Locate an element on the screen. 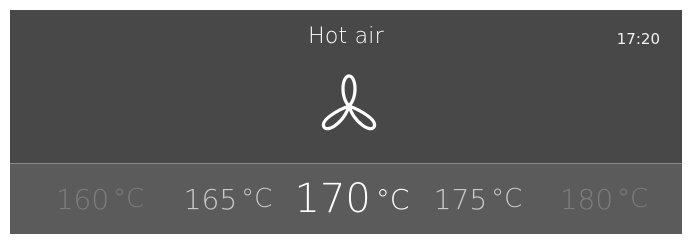 The image size is (694, 244). temperature-option: 165 °C is located at coordinates (228, 199).